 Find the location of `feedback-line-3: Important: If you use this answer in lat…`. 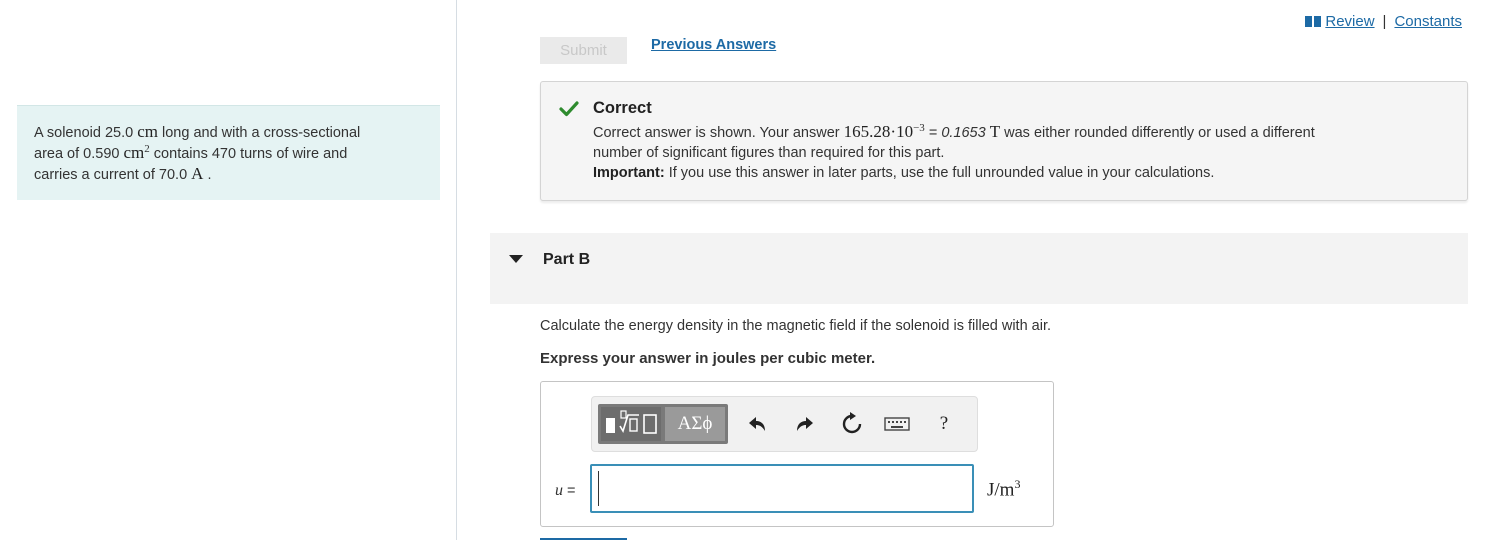

feedback-line-3: Important: If you use this answer in lat… is located at coordinates (904, 173).